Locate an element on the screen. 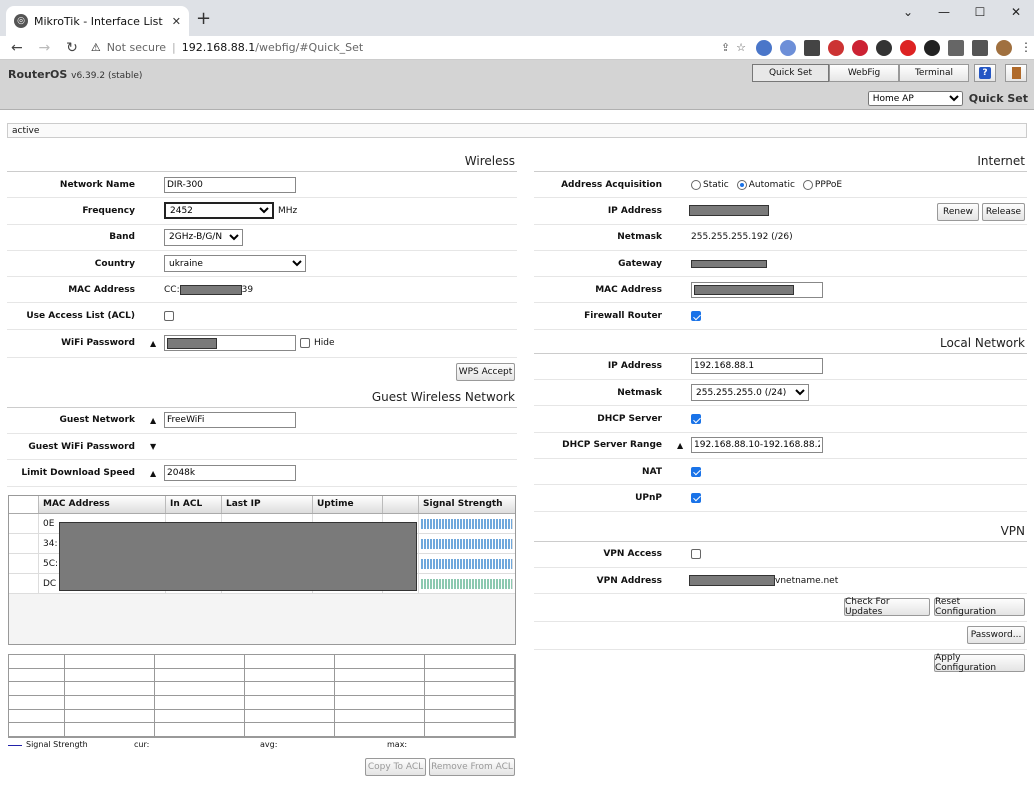 This screenshot has height=800, width=1034. reset-configuration-button: Reset Configuration is located at coordinates (979, 607).